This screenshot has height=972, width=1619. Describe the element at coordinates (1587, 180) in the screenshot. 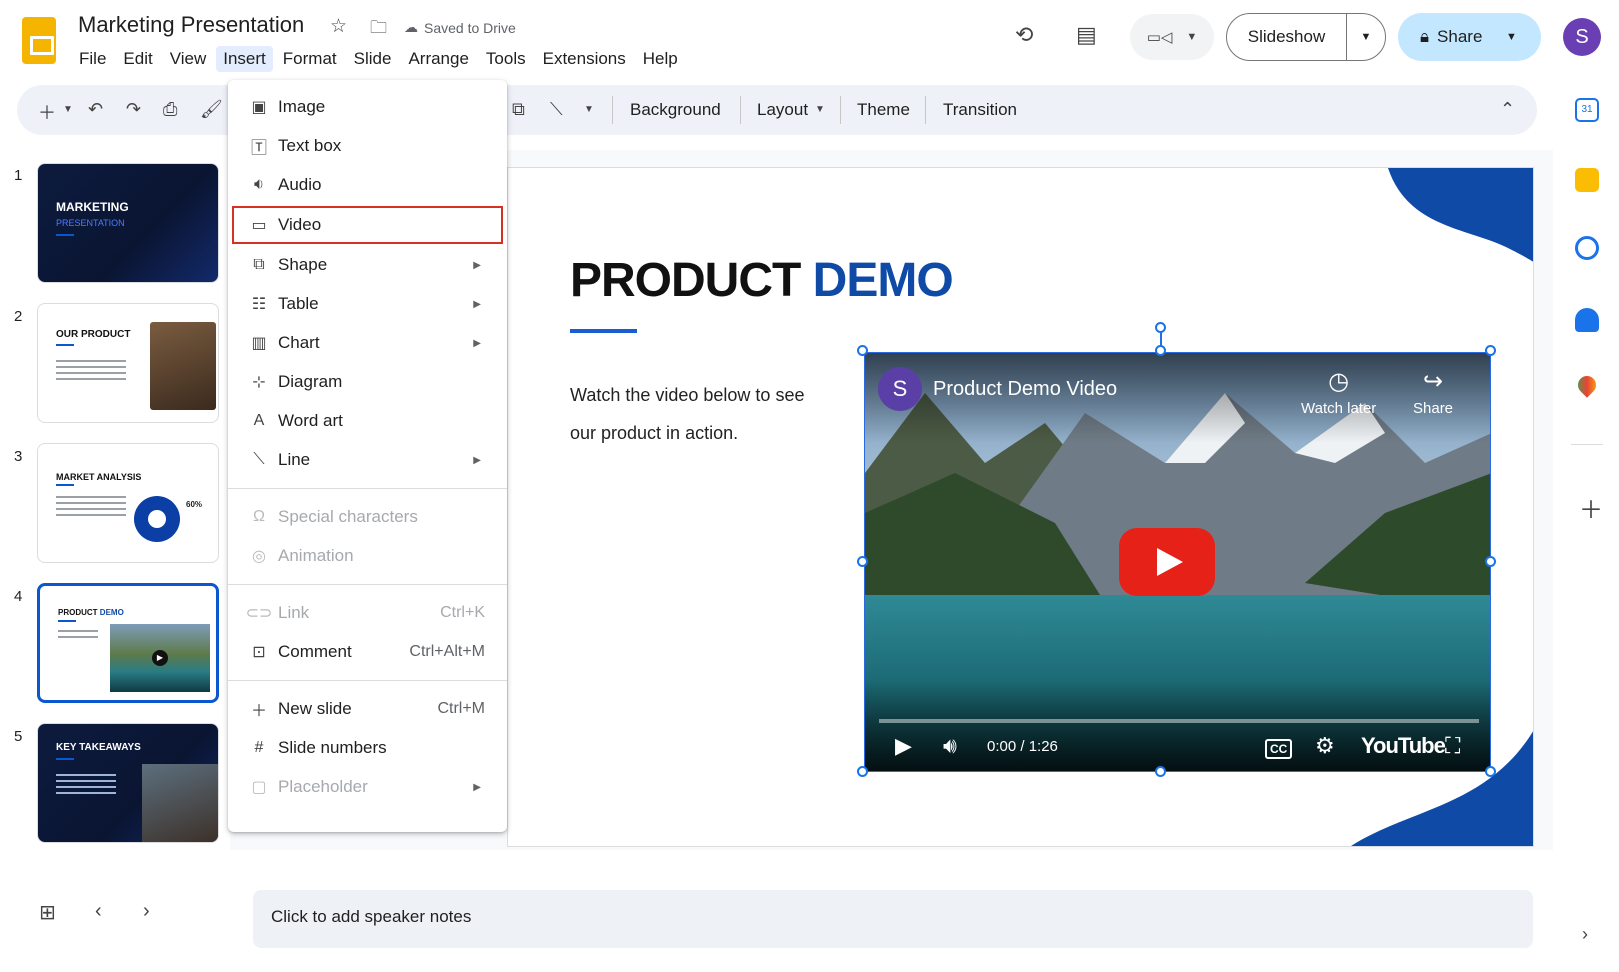

I see `keep-icon` at that location.